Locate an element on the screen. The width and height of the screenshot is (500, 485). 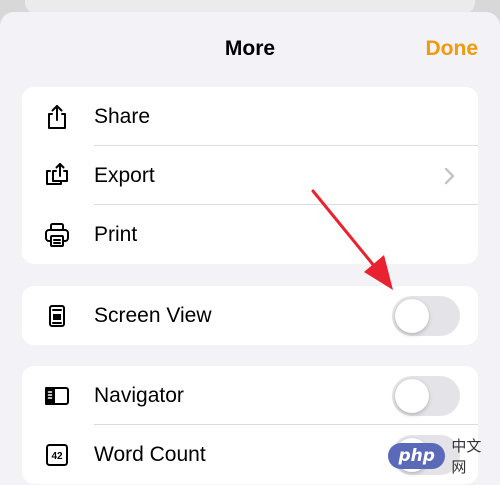
watermark-badge: php is located at coordinates (417, 456).